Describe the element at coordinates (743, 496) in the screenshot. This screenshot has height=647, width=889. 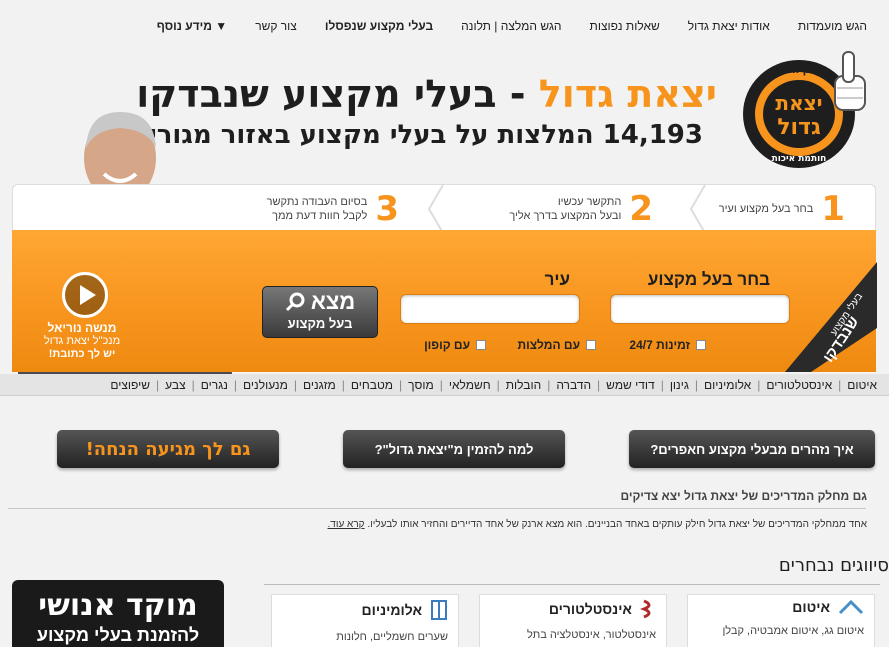
I see `story-title: גם מחלק המדריכים של יצאת גדול יצא צדיקים` at that location.